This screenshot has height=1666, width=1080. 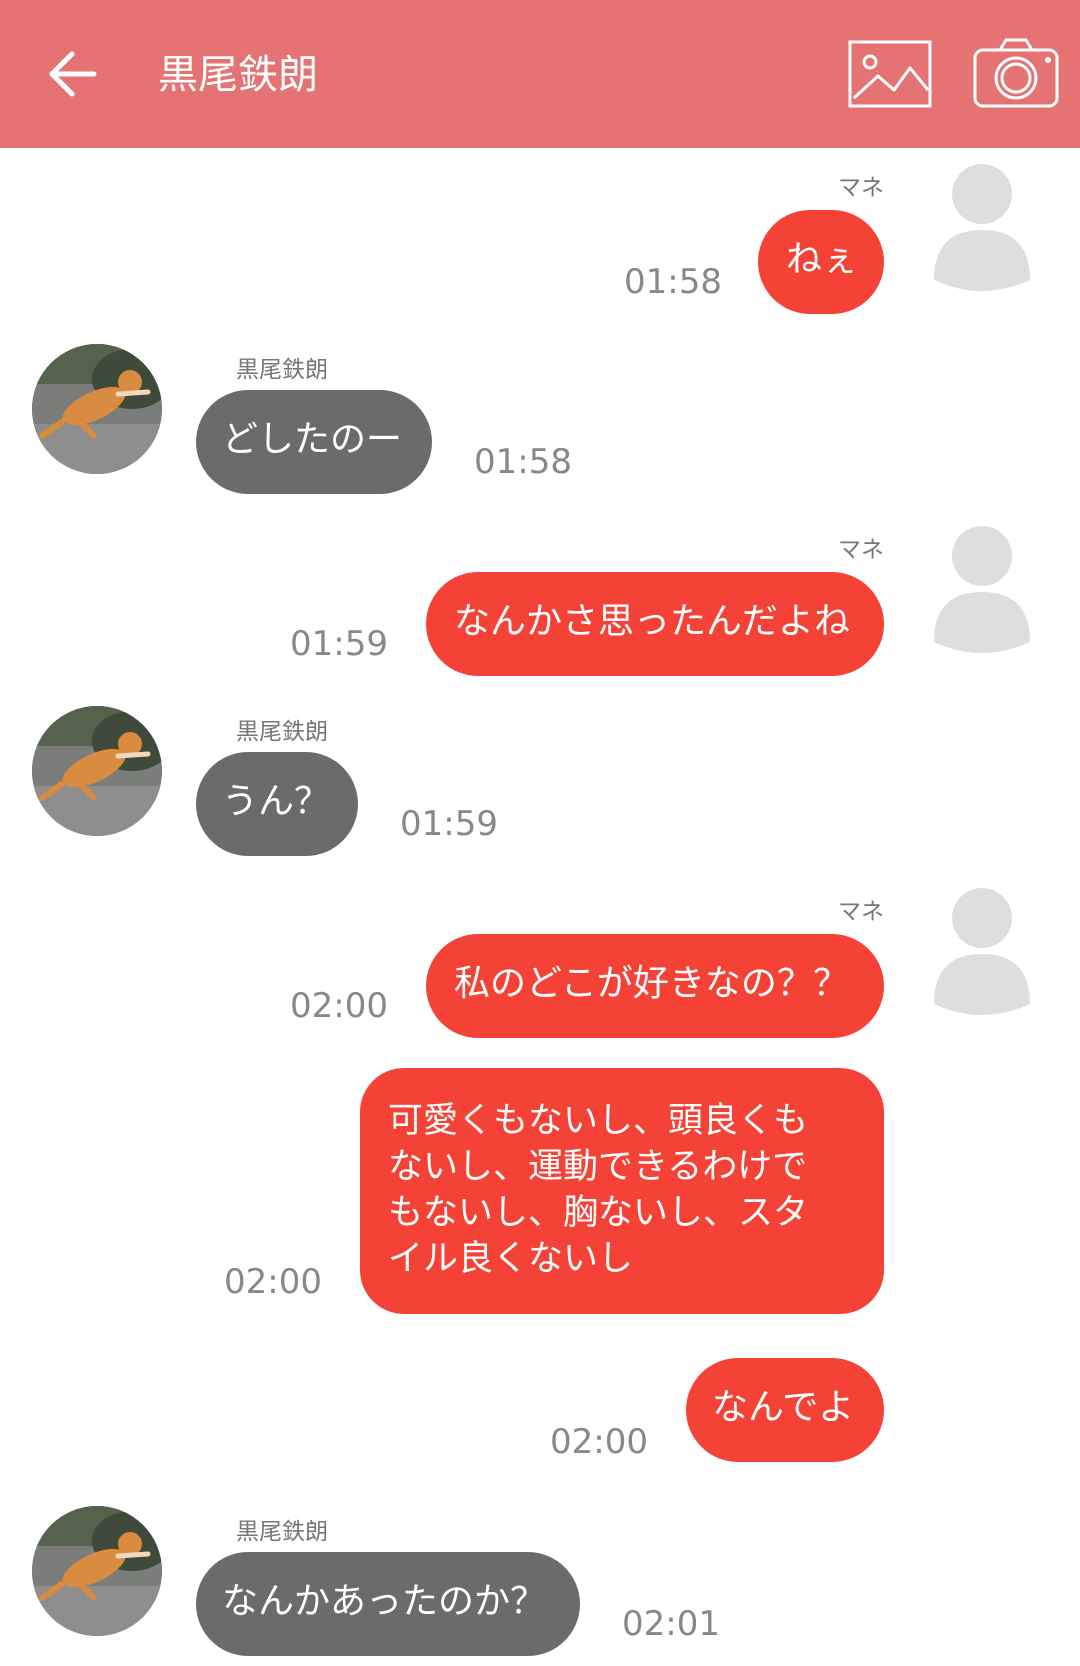 What do you see at coordinates (540, 237) in the screenshot?
I see `message-row: マネ 01:58 ねぇ` at bounding box center [540, 237].